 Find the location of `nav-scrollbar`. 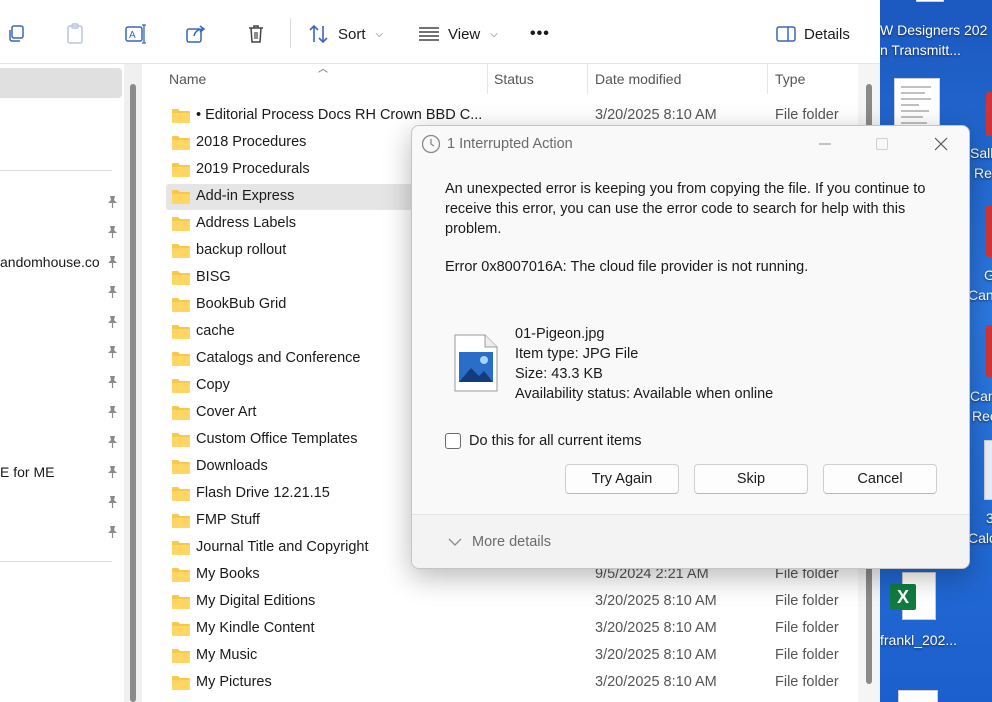

nav-scrollbar is located at coordinates (133, 383).